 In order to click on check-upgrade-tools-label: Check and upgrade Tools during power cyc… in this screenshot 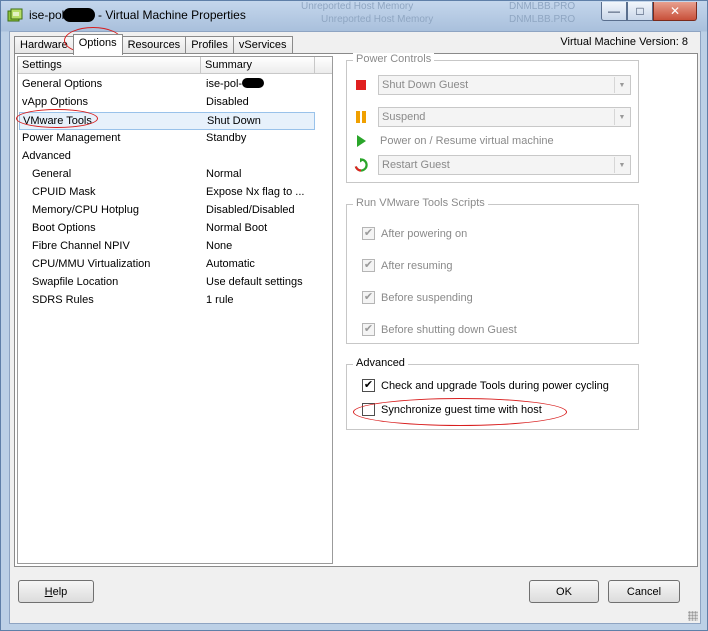, I will do `click(495, 386)`.